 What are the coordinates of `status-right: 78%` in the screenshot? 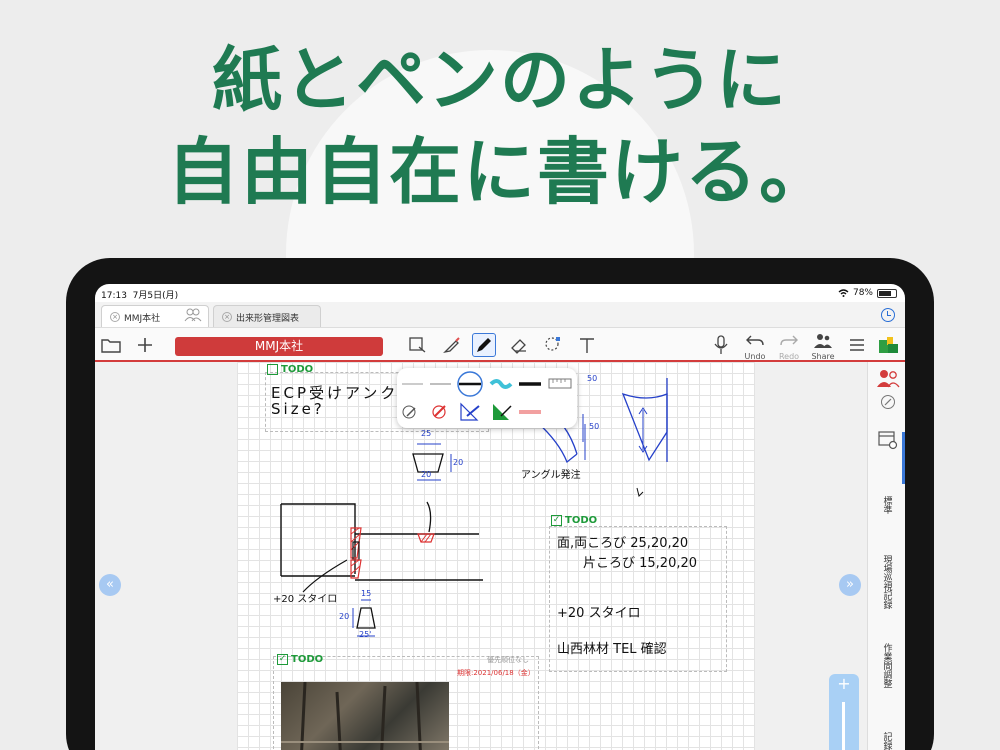 It's located at (867, 293).